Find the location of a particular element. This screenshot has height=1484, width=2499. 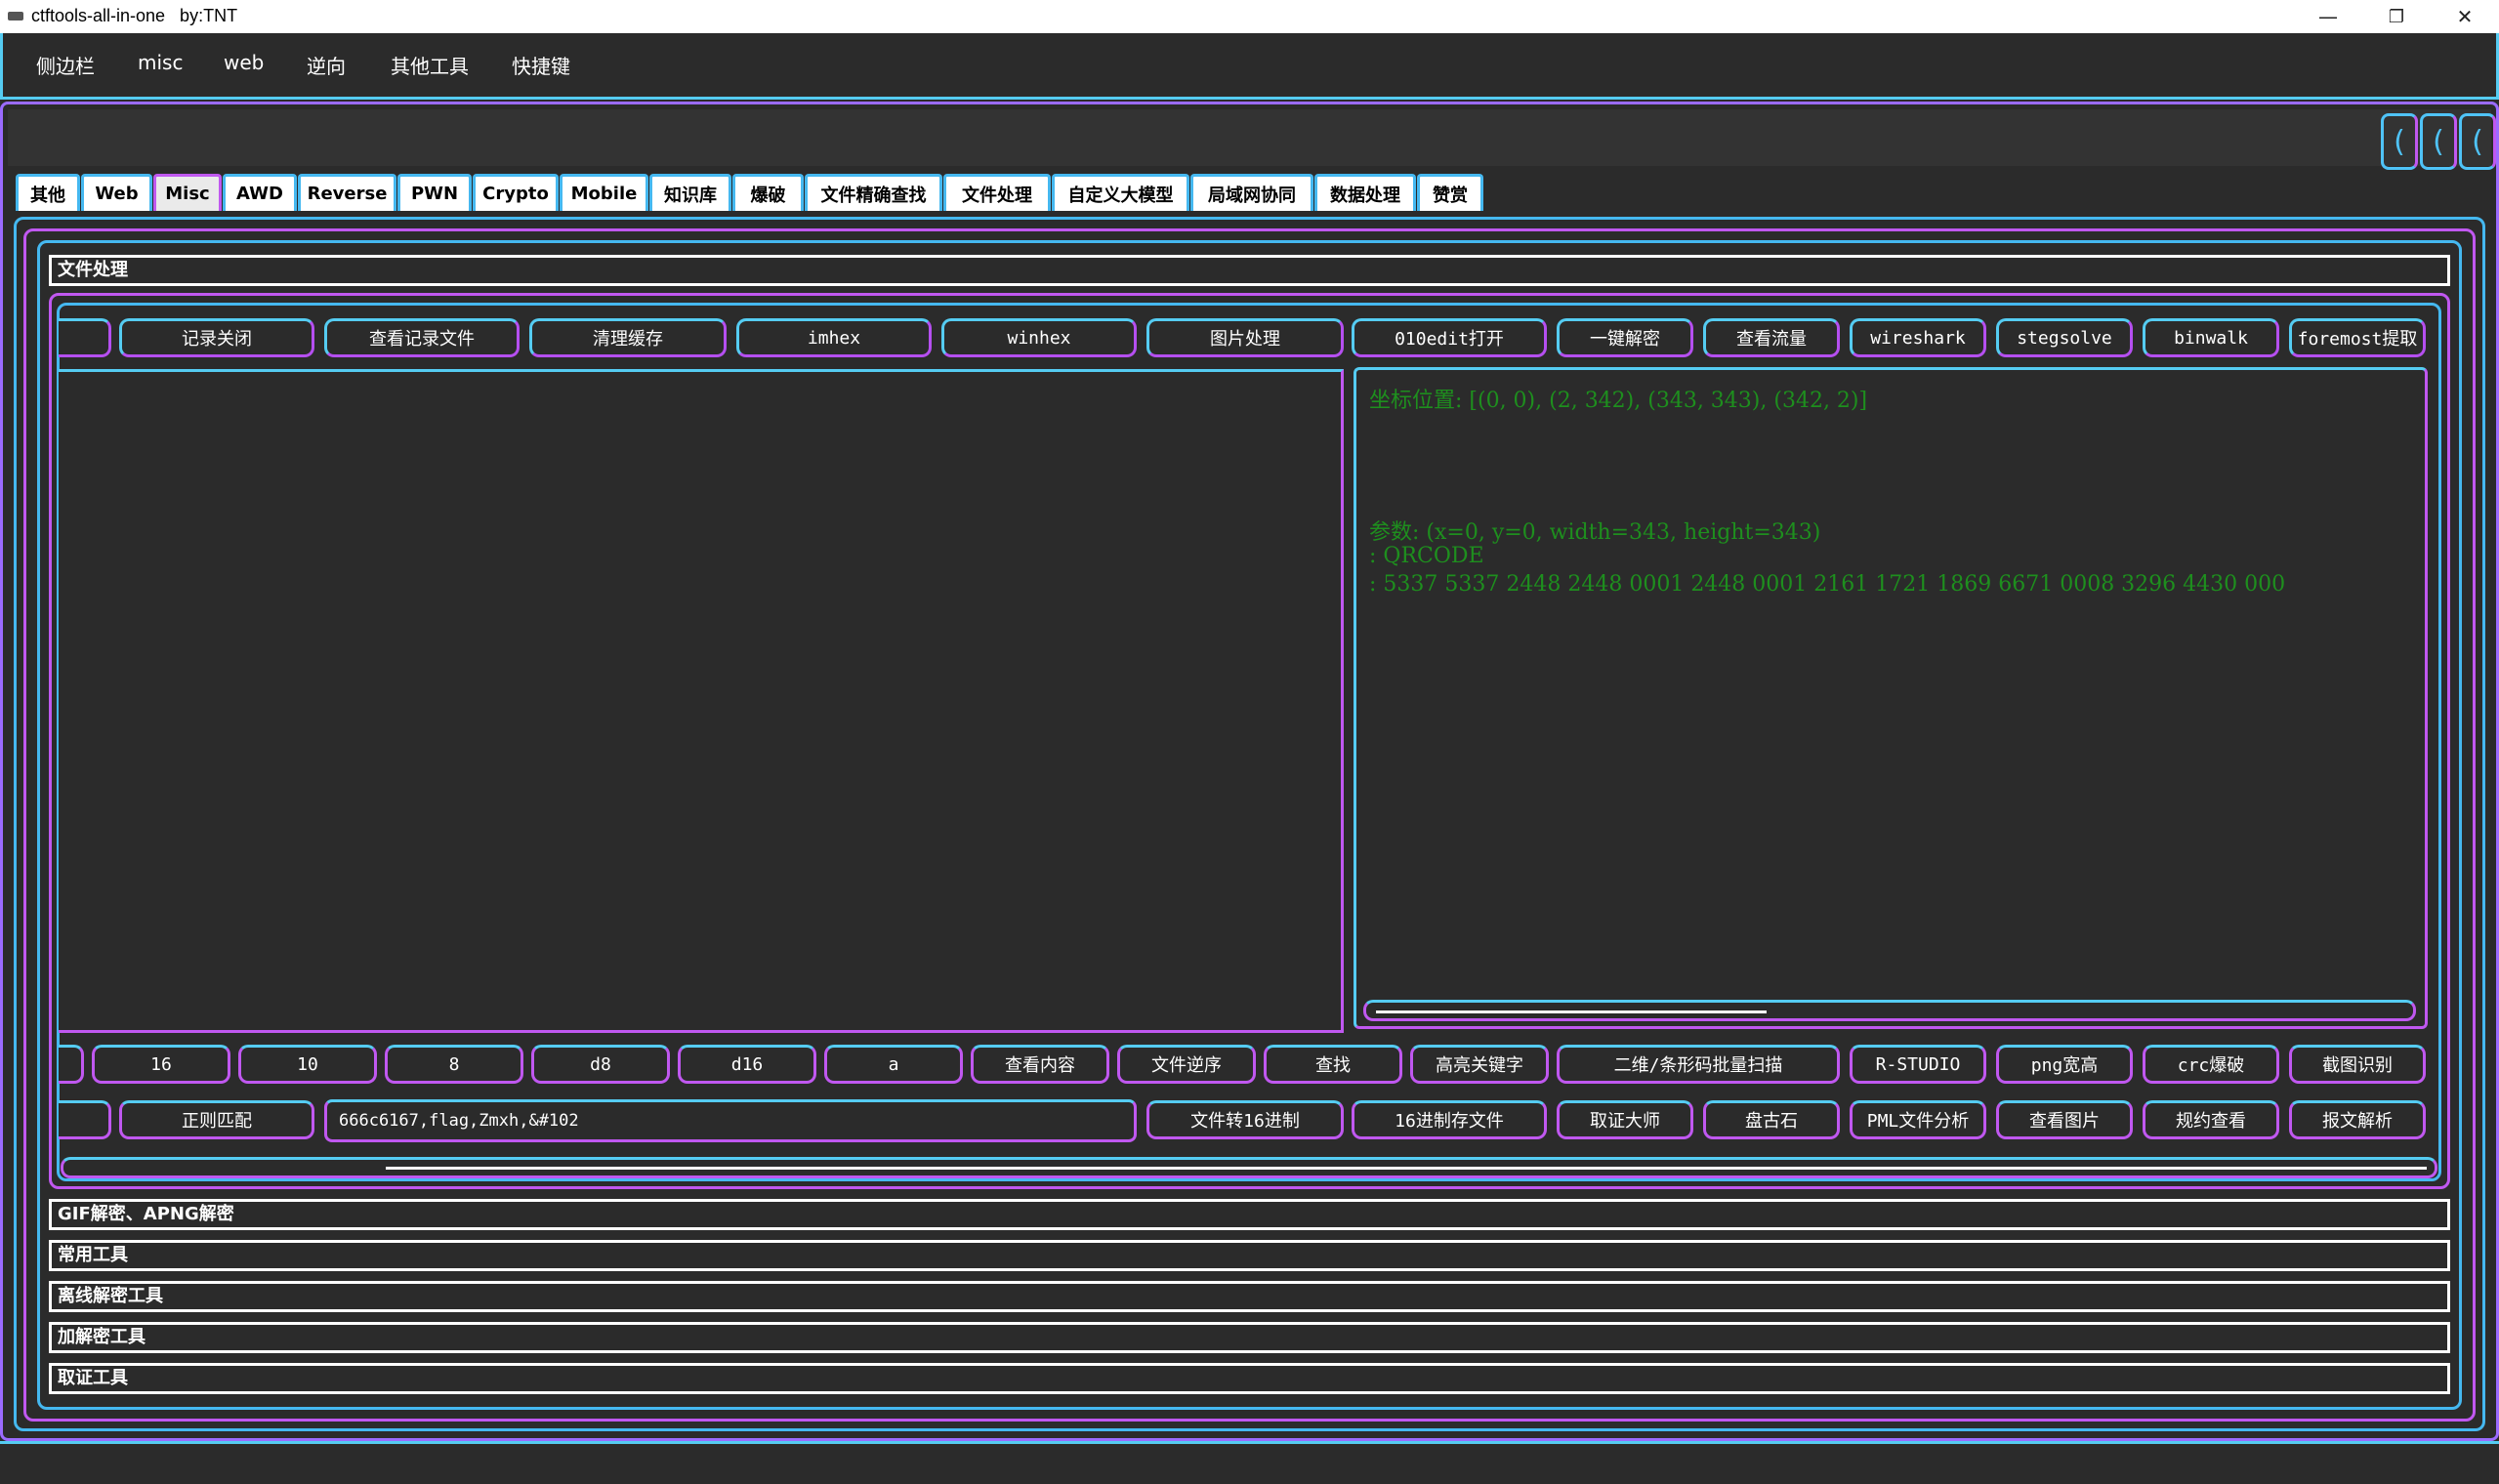

title-bar: ctftools-all-in-one by:TNT — ❐ ✕ is located at coordinates (1250, 17).